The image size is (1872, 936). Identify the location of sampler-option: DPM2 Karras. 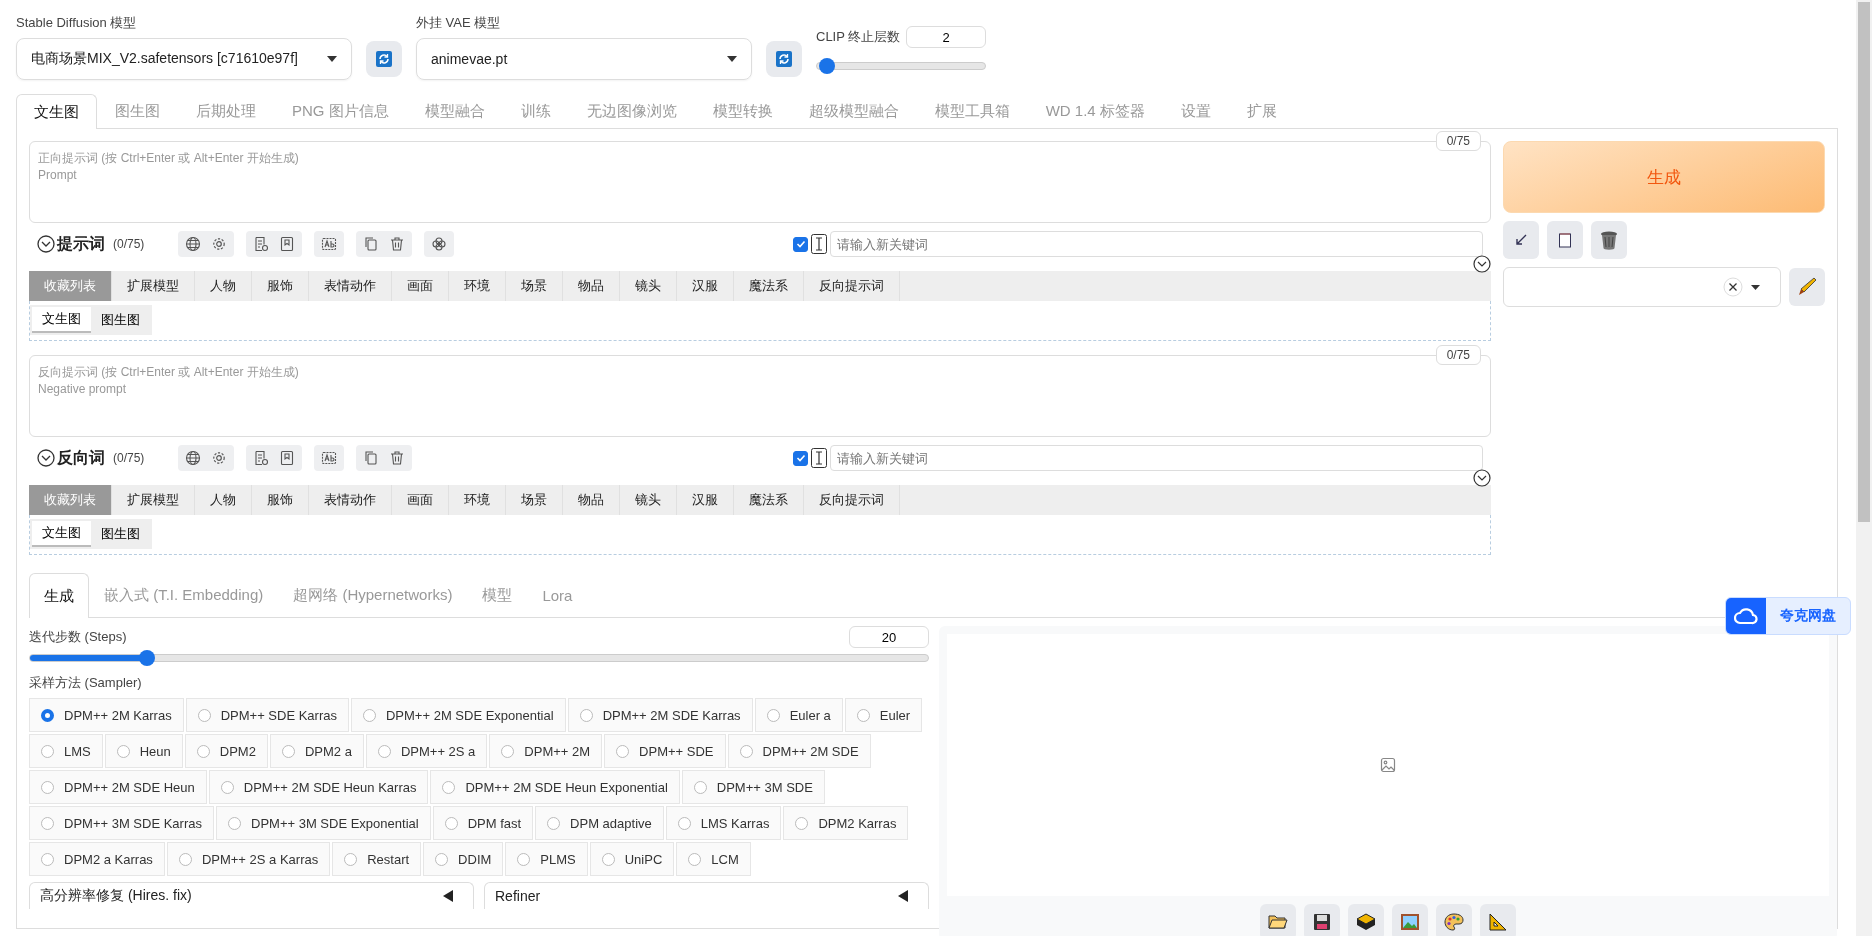
(846, 823).